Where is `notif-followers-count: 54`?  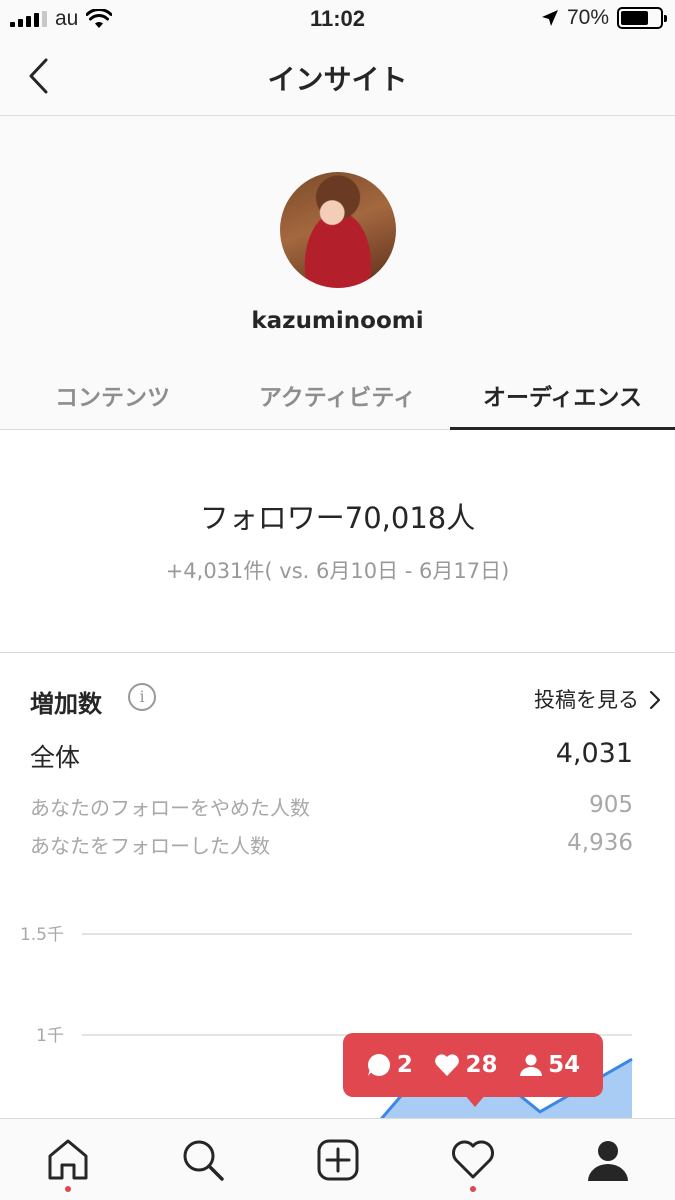 notif-followers-count: 54 is located at coordinates (564, 1065).